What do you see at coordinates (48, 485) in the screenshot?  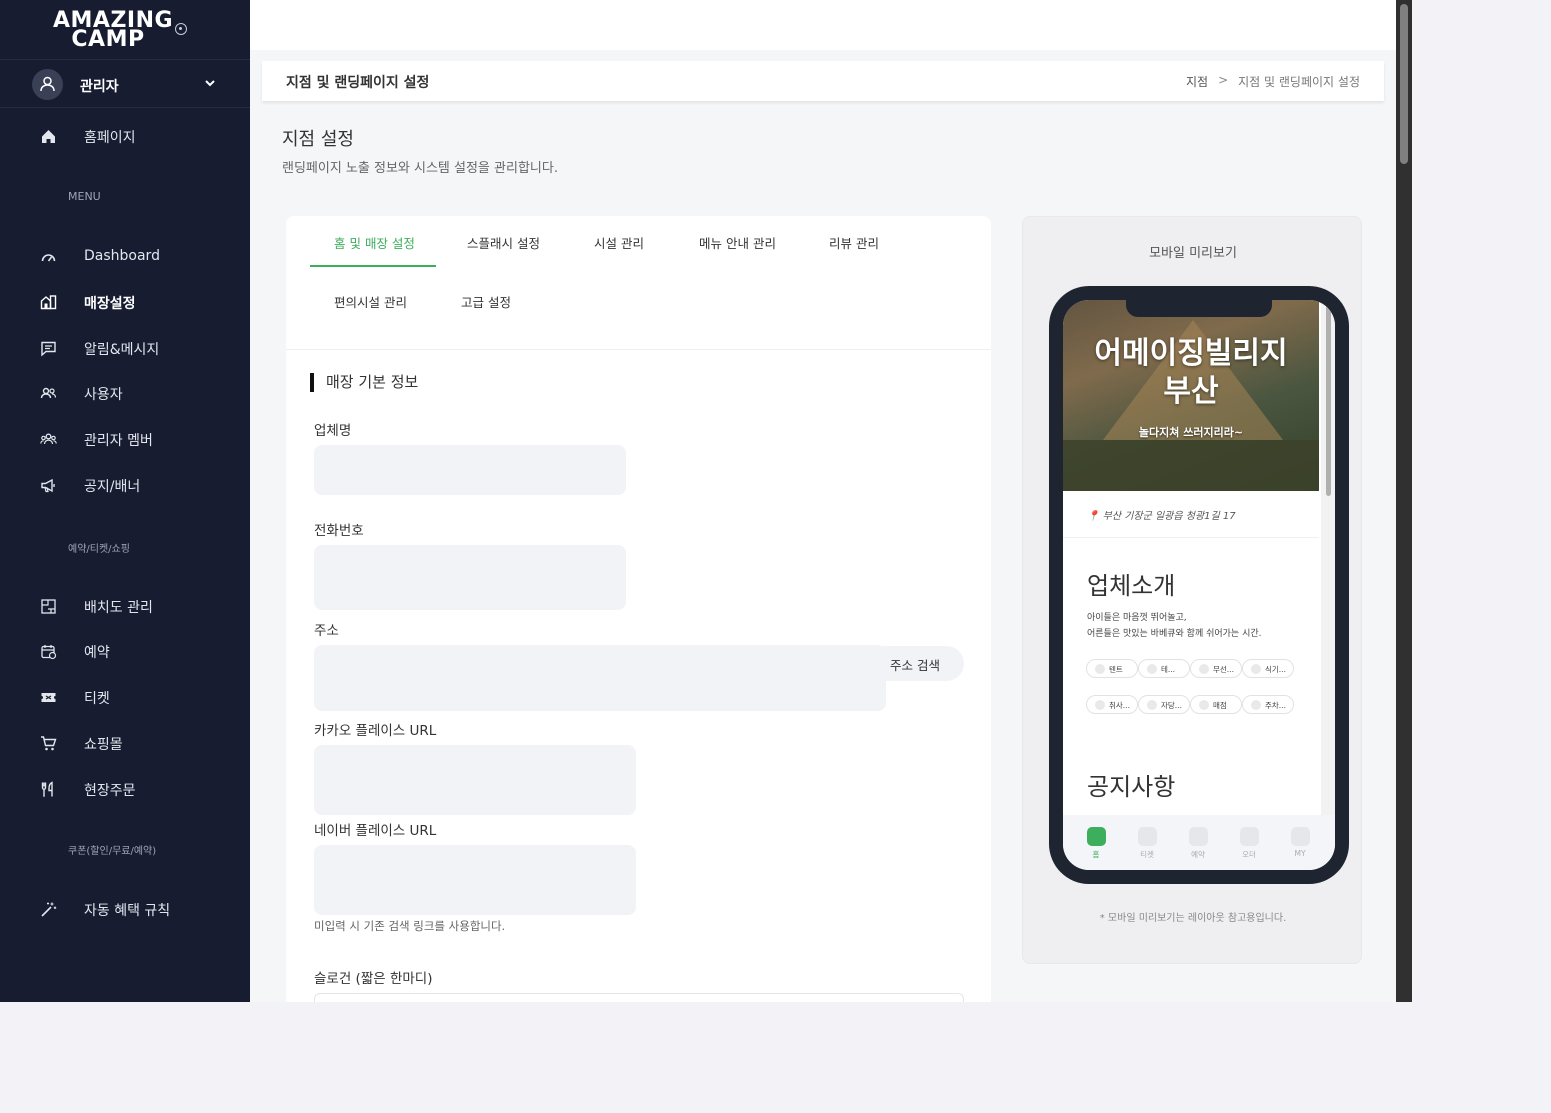 I see `megaphone-icon` at bounding box center [48, 485].